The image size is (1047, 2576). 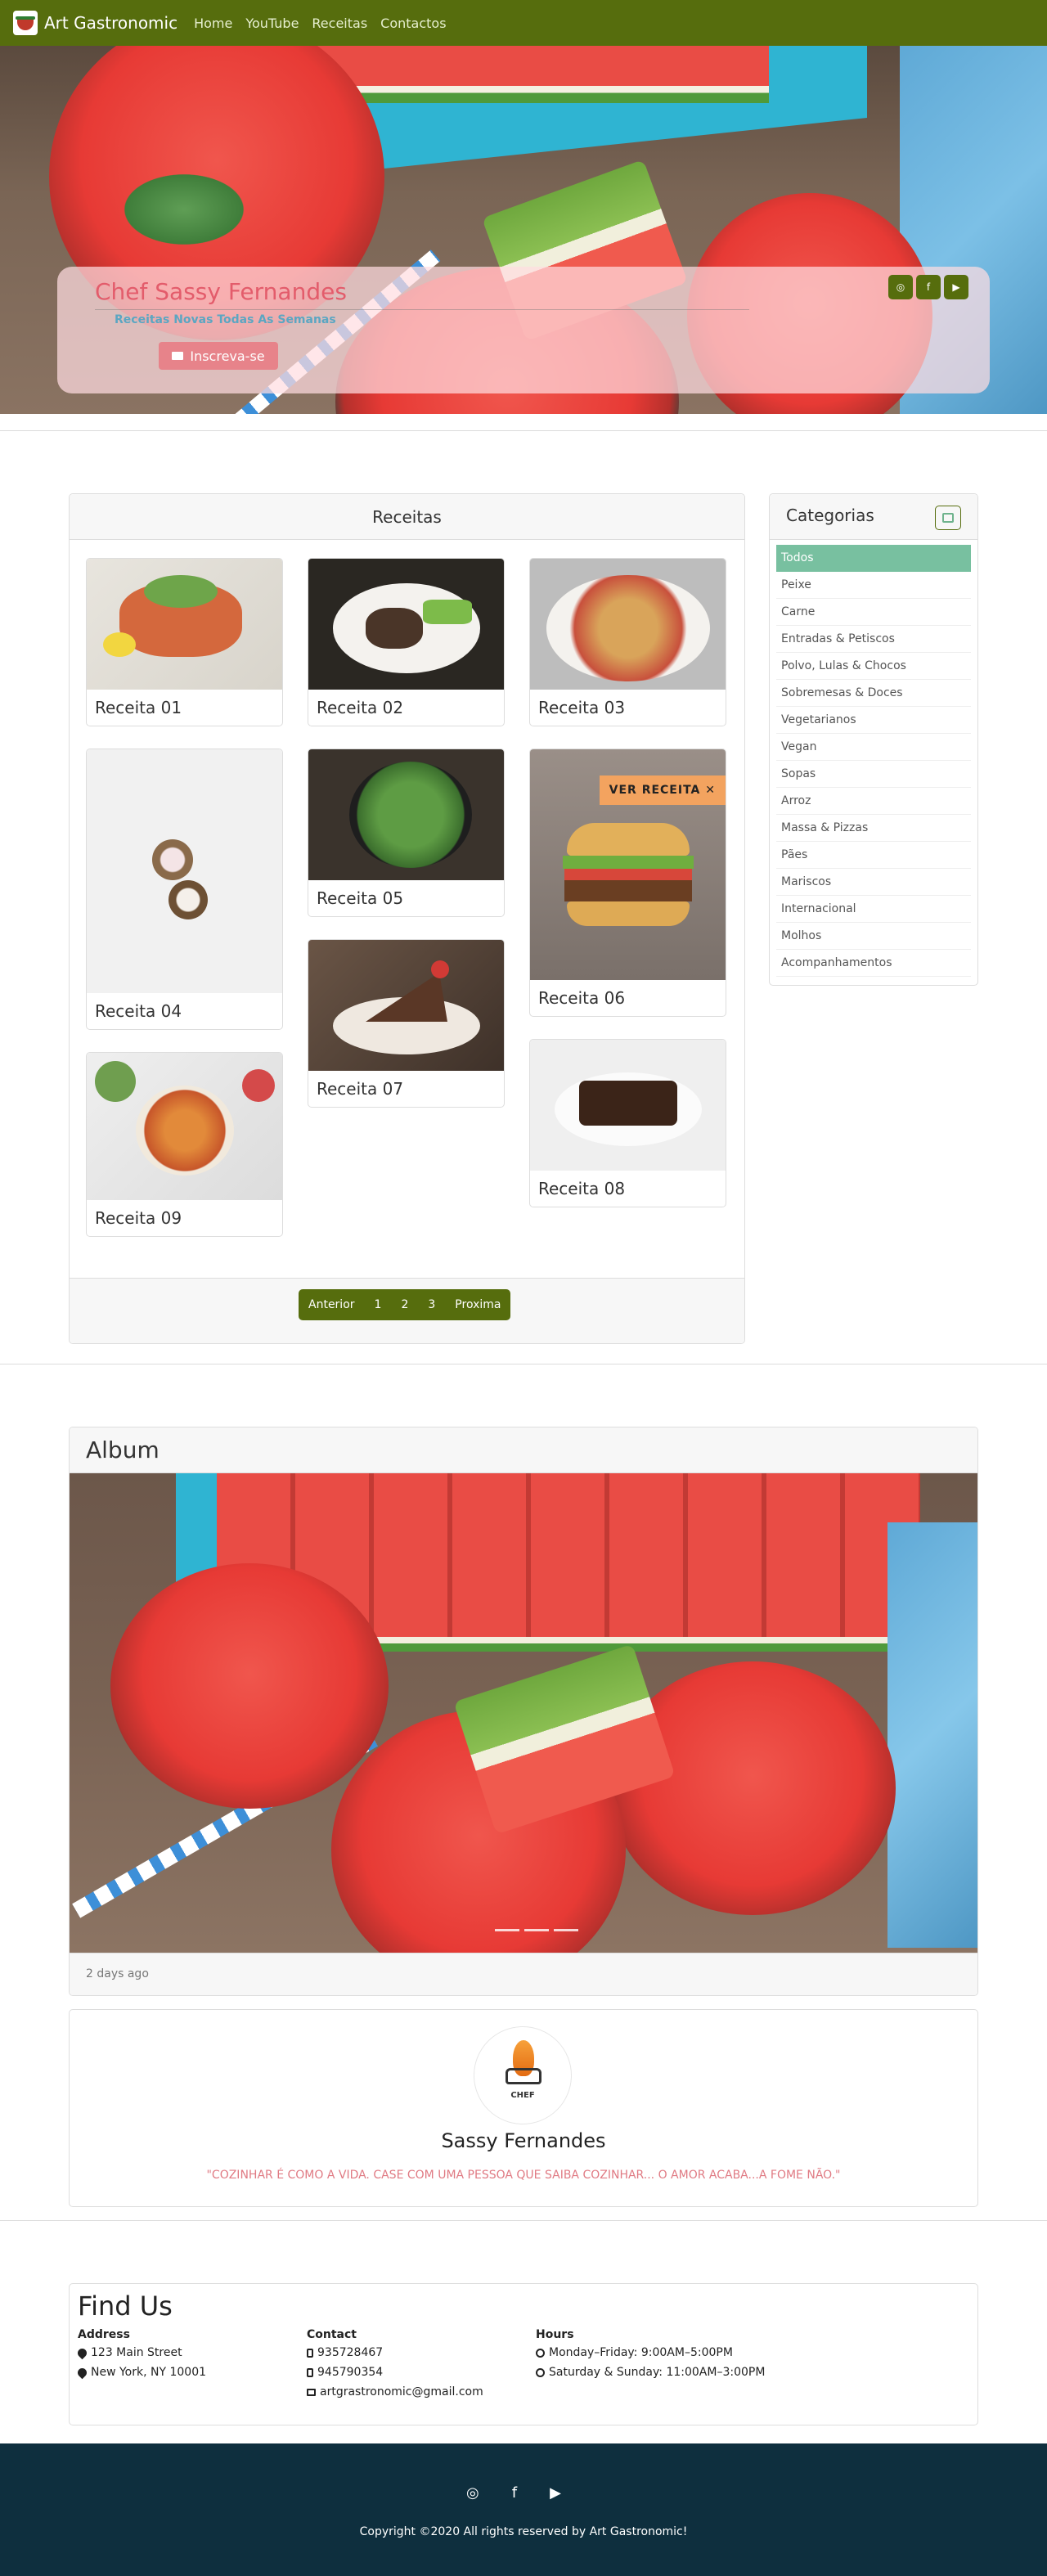 I want to click on recipe-card: Receita 01, so click(x=184, y=642).